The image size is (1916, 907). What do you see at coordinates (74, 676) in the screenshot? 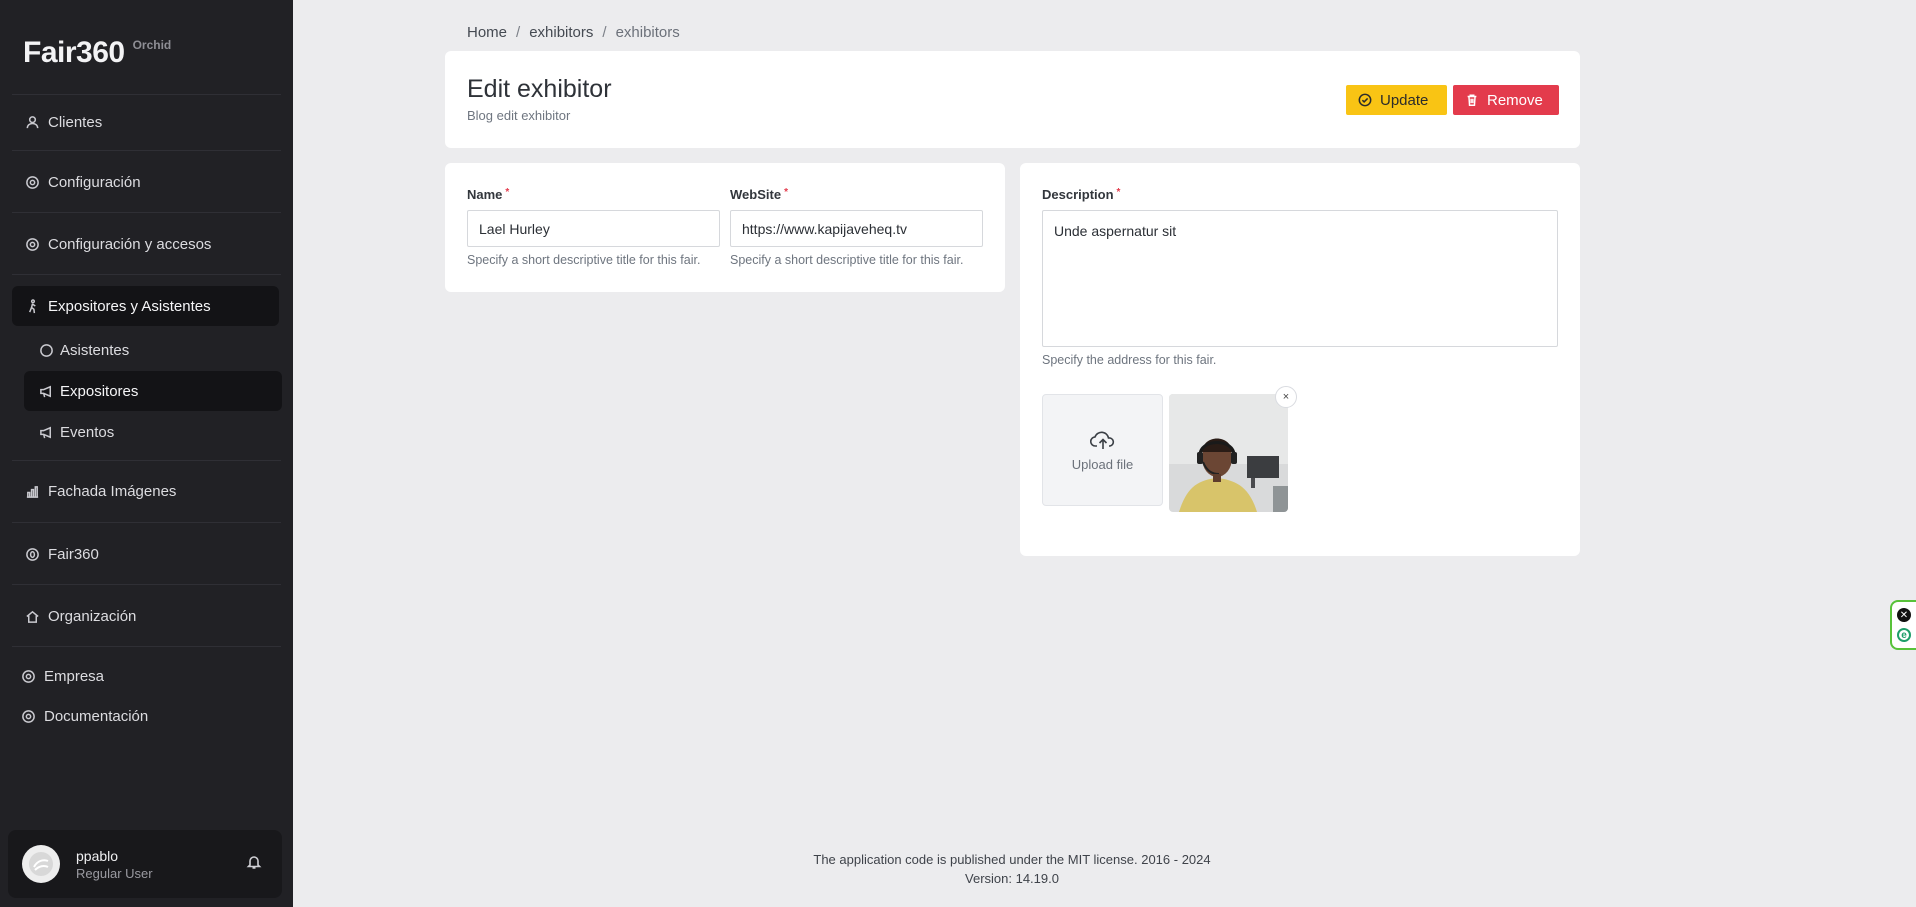
I see `sidebar-item-label: Empresa` at bounding box center [74, 676].